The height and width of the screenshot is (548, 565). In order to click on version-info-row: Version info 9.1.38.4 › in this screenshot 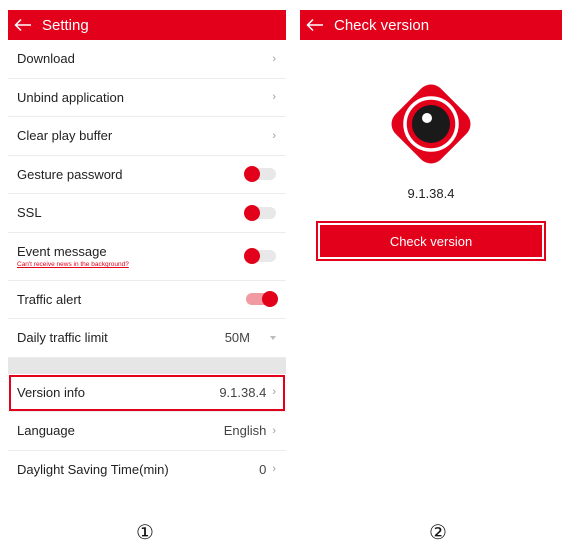, I will do `click(147, 393)`.